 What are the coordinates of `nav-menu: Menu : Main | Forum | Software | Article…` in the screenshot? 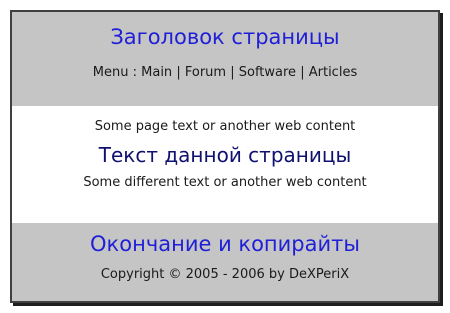 It's located at (225, 73).